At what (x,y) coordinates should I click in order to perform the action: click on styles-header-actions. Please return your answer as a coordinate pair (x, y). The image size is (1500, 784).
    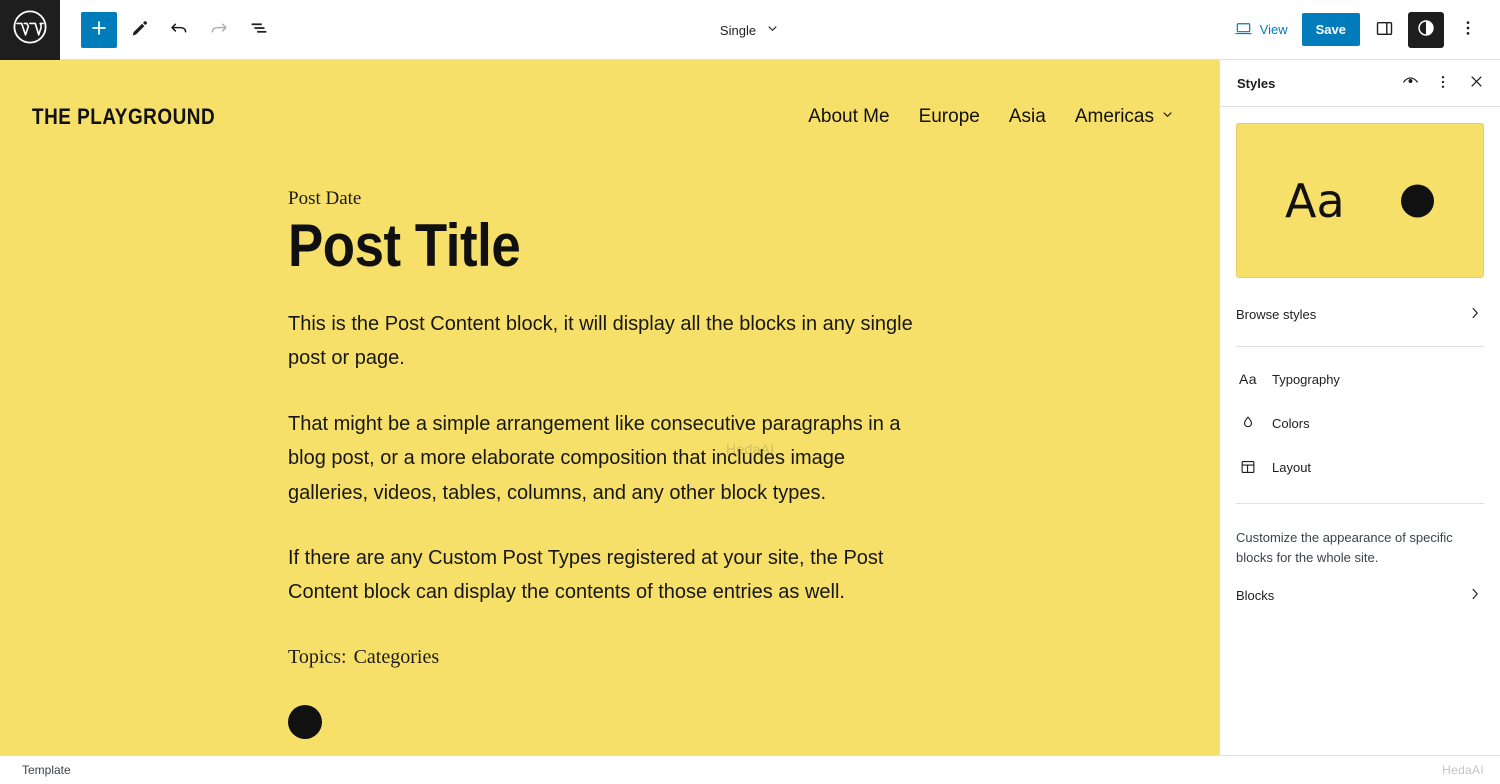
    Looking at the image, I should click on (1443, 83).